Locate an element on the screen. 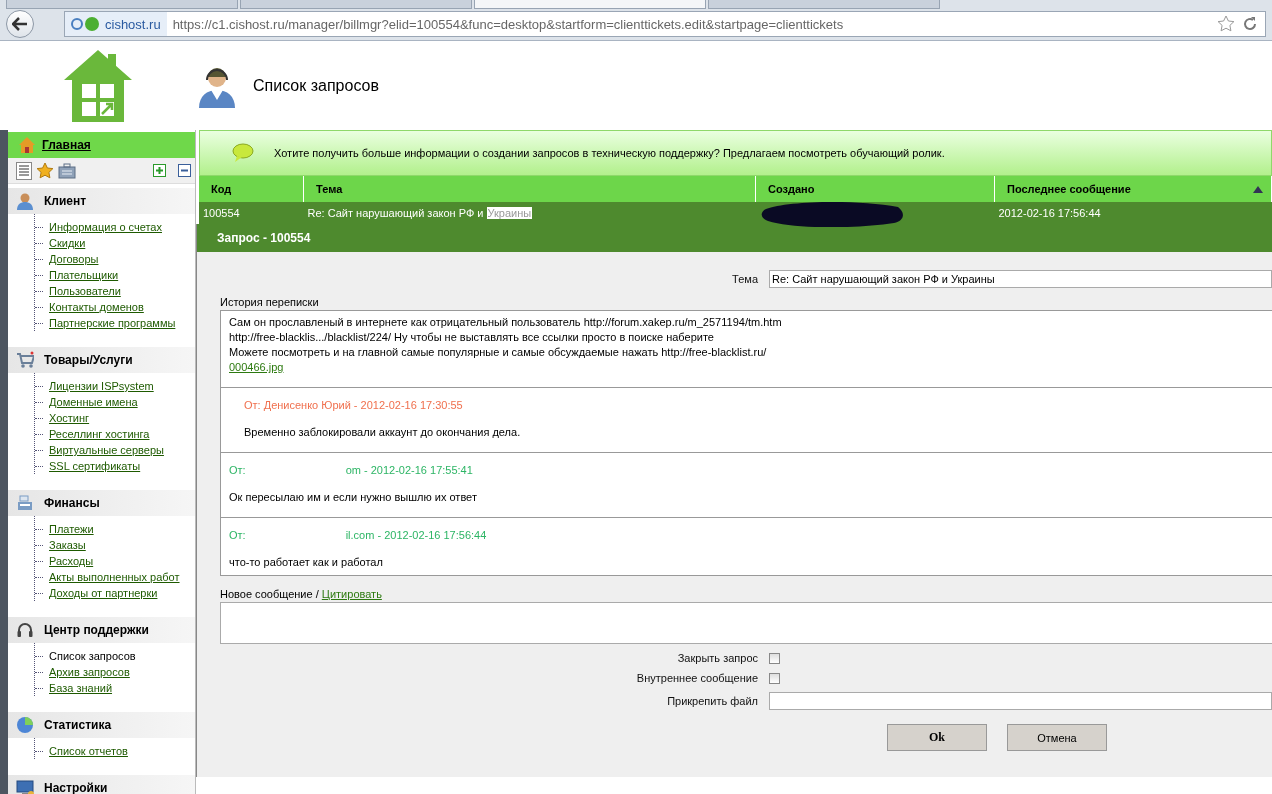 This screenshot has width=1272, height=794. menu-link: Расходы is located at coordinates (71, 561).